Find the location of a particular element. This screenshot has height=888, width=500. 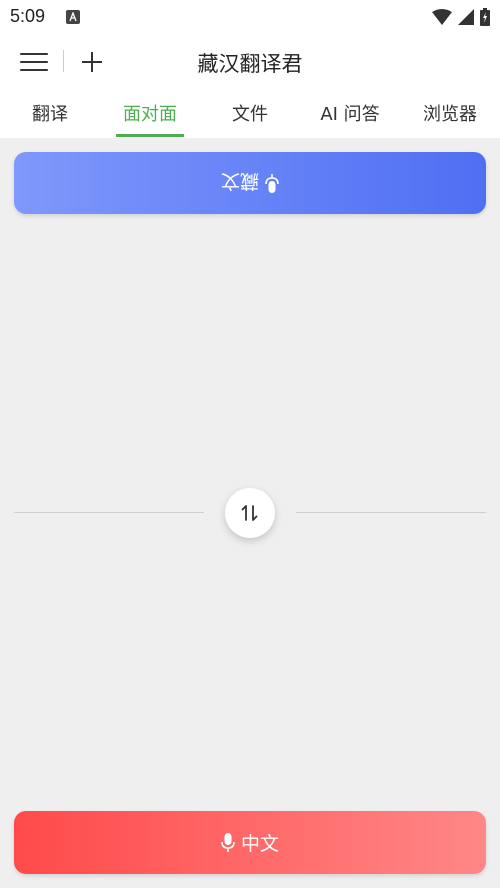

tibetan-speak-button: 藏文 is located at coordinates (250, 183).